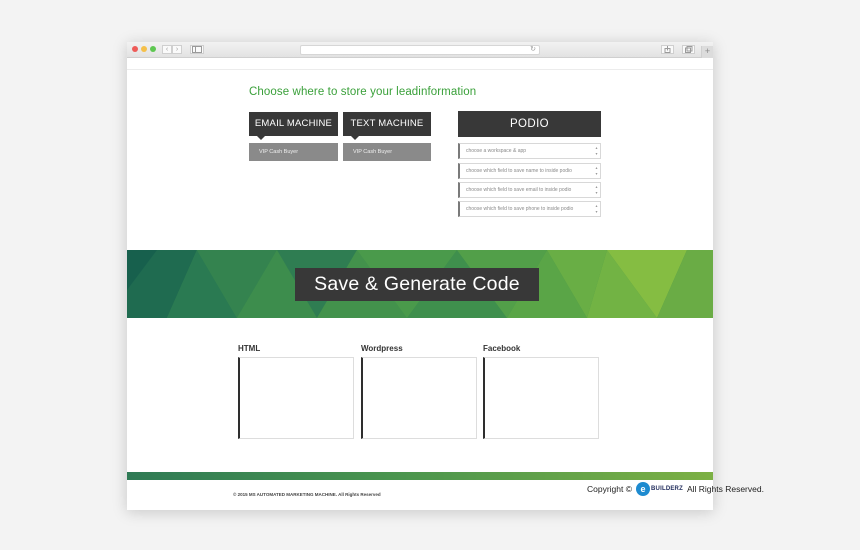 The width and height of the screenshot is (860, 550). Describe the element at coordinates (417, 284) in the screenshot. I see `save-generate-code-button: Save & Generate Code` at that location.